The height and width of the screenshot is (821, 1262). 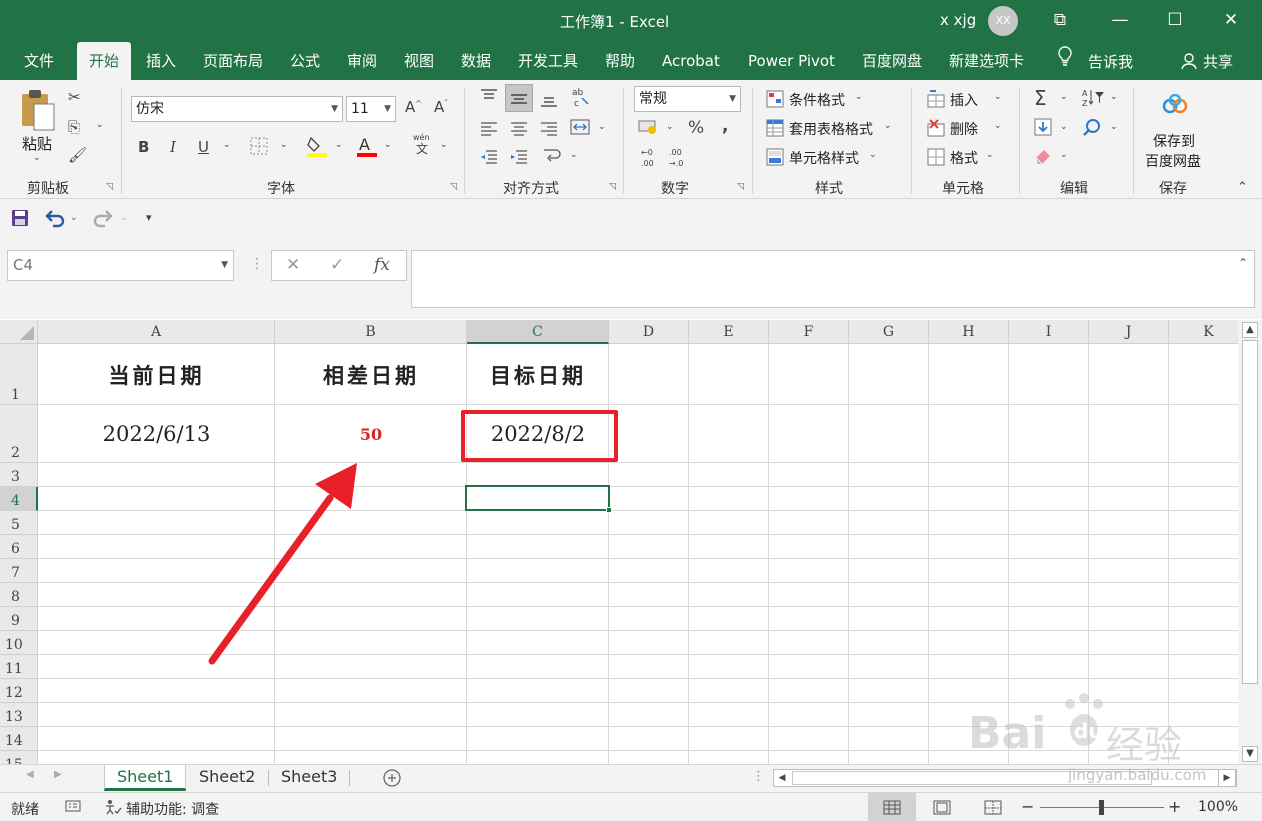 What do you see at coordinates (964, 100) in the screenshot?
I see `insert-cells-button: 插入` at bounding box center [964, 100].